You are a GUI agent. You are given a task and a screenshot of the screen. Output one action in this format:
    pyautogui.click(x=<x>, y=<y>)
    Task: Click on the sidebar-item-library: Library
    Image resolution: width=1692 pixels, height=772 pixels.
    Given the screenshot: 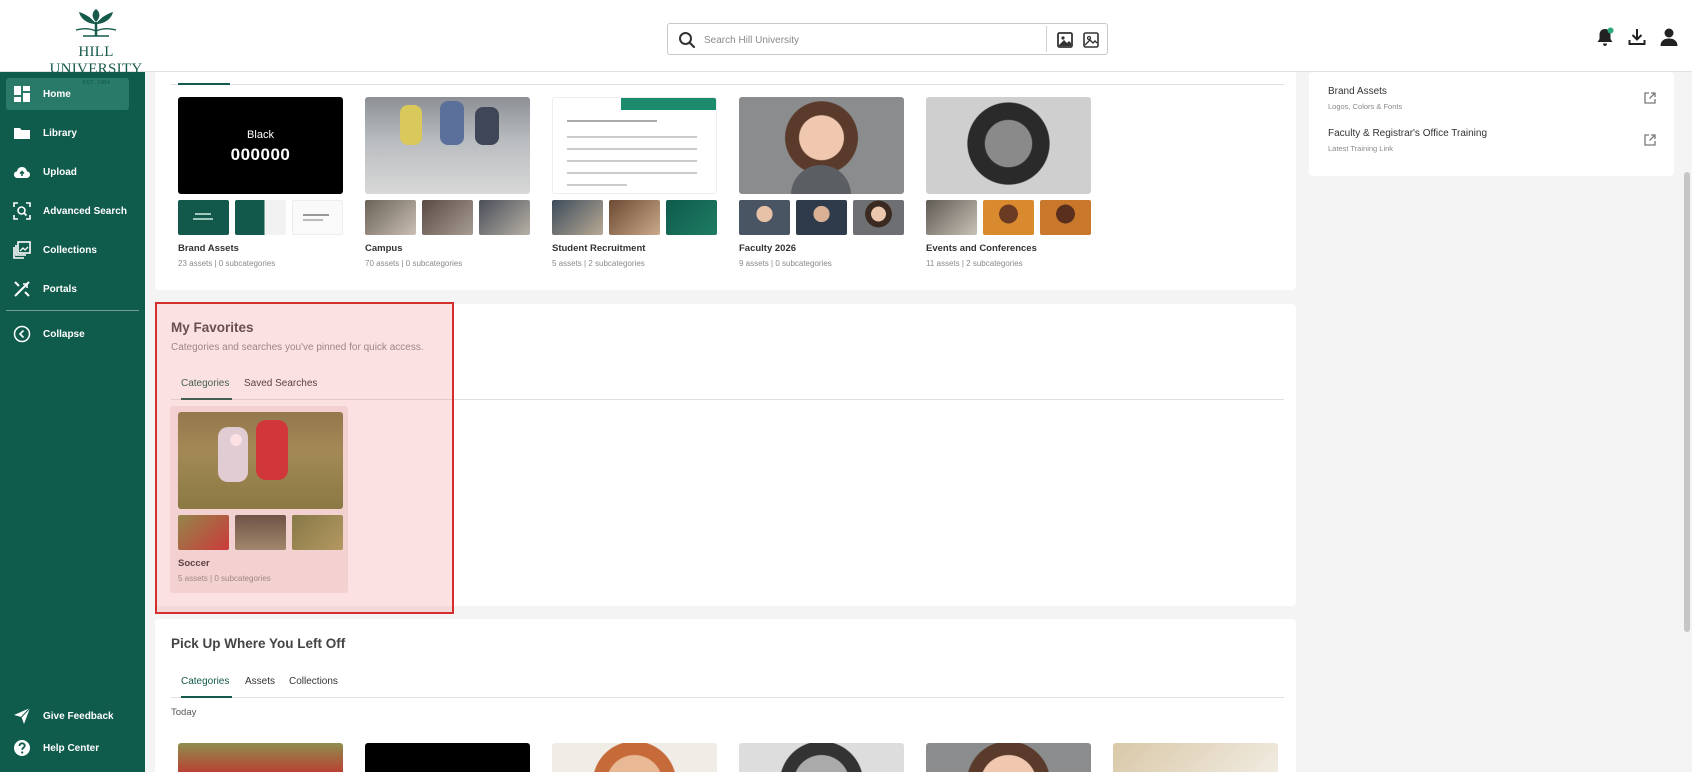 What is the action you would take?
    pyautogui.click(x=67, y=133)
    